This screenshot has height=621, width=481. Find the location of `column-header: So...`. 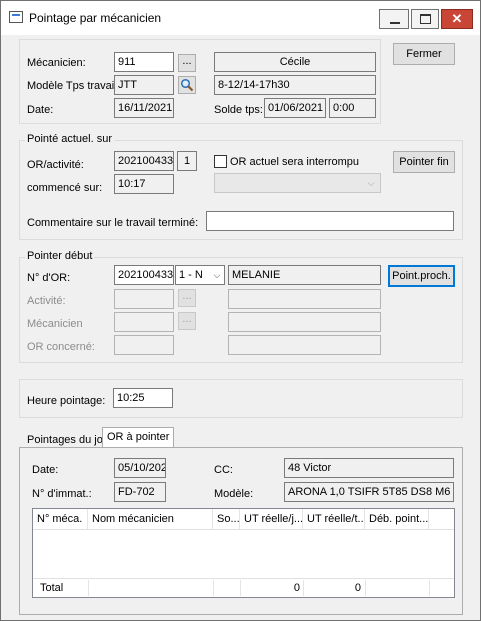

column-header: So... is located at coordinates (226, 519).